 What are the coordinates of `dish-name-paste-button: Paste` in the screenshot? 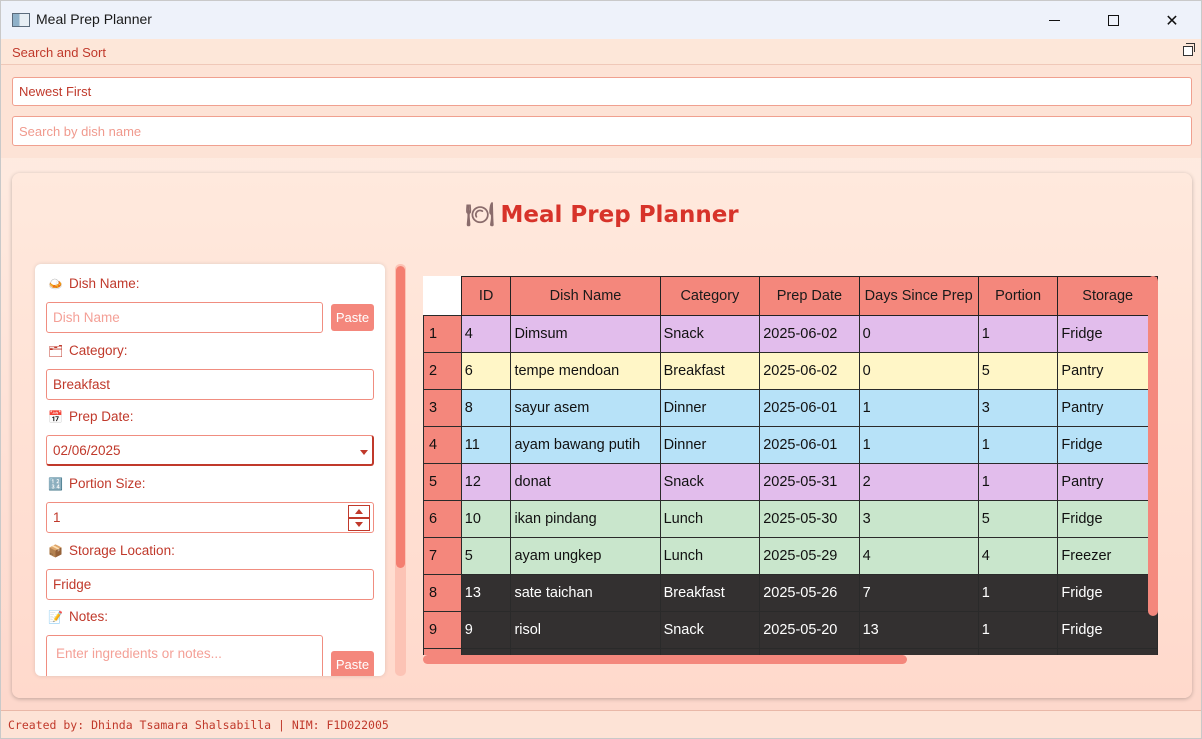 It's located at (352, 317).